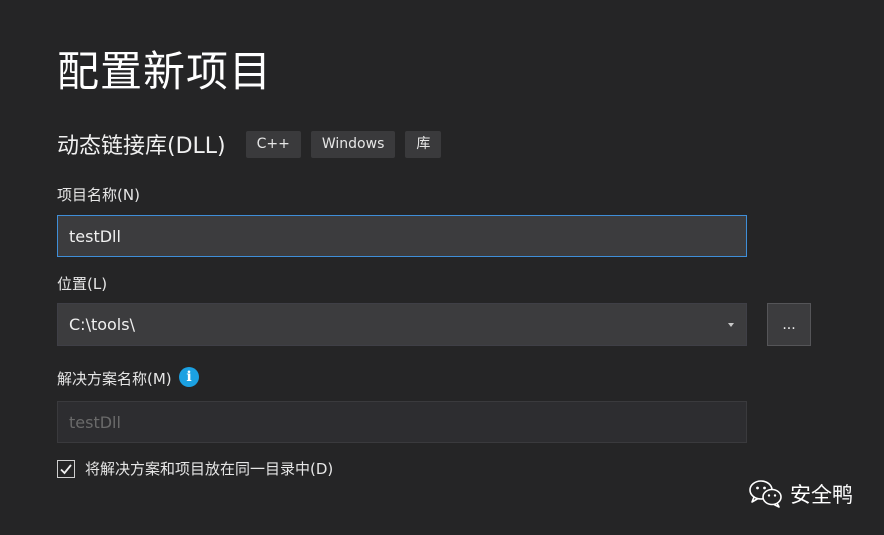 This screenshot has height=535, width=884. Describe the element at coordinates (423, 144) in the screenshot. I see `tag-project-type: 库` at that location.